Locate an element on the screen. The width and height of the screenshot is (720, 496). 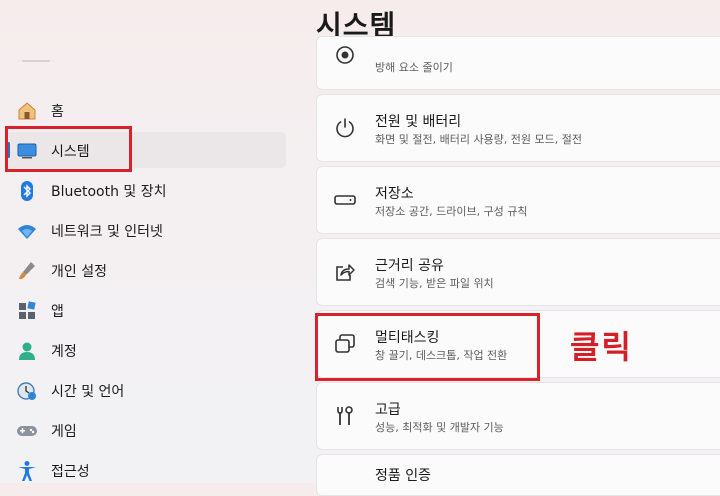
card-focus: 방해 요소 줄이기 is located at coordinates (518, 63).